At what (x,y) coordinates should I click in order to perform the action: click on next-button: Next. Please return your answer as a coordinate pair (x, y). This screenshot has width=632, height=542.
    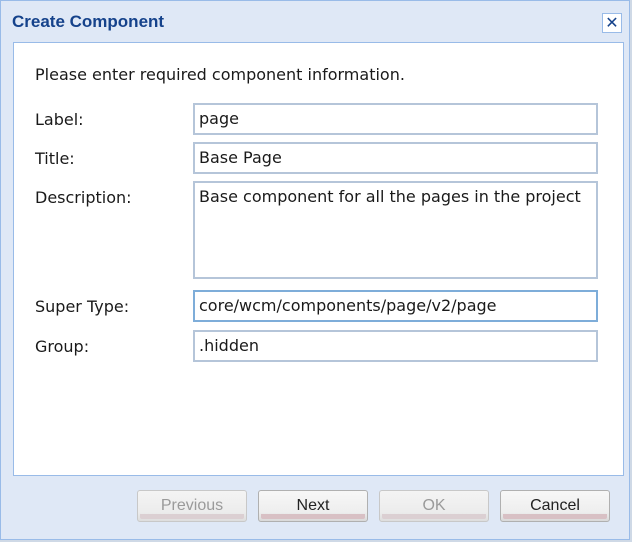
    Looking at the image, I should click on (313, 506).